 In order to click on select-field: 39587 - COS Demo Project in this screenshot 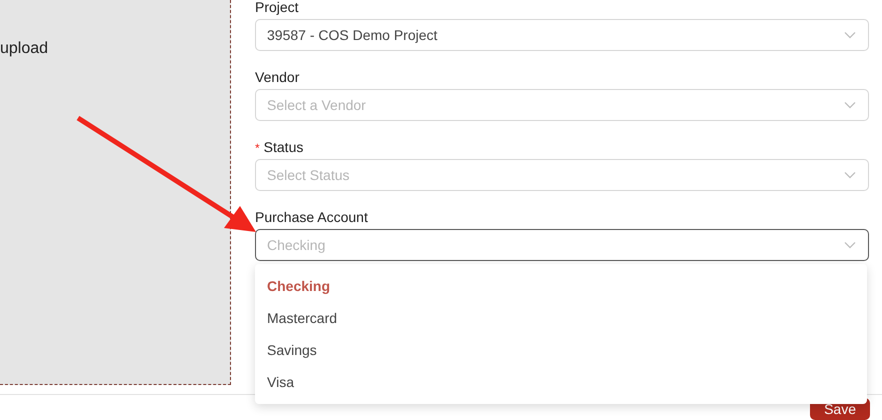, I will do `click(562, 35)`.